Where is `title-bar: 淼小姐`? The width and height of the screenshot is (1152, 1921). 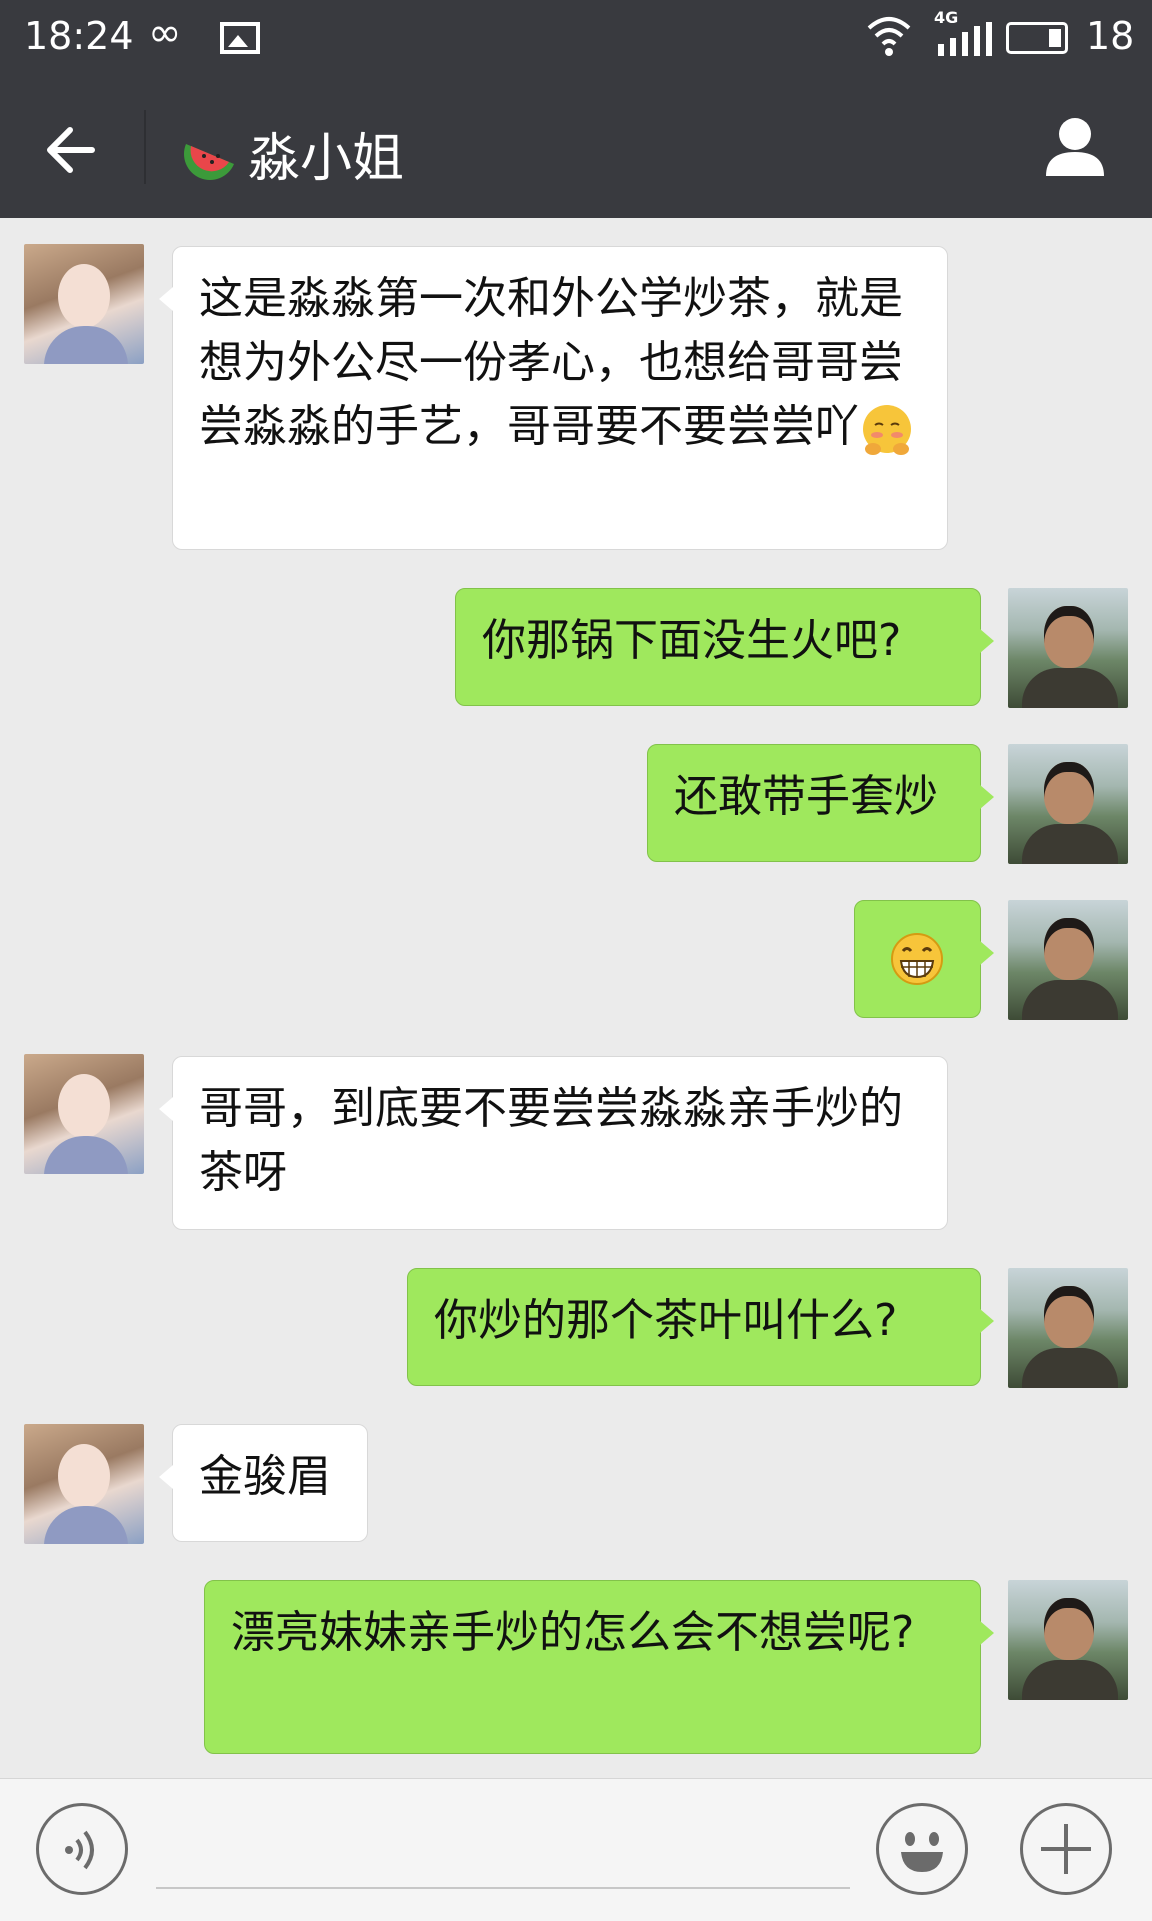
title-bar: 淼小姐 is located at coordinates (576, 147).